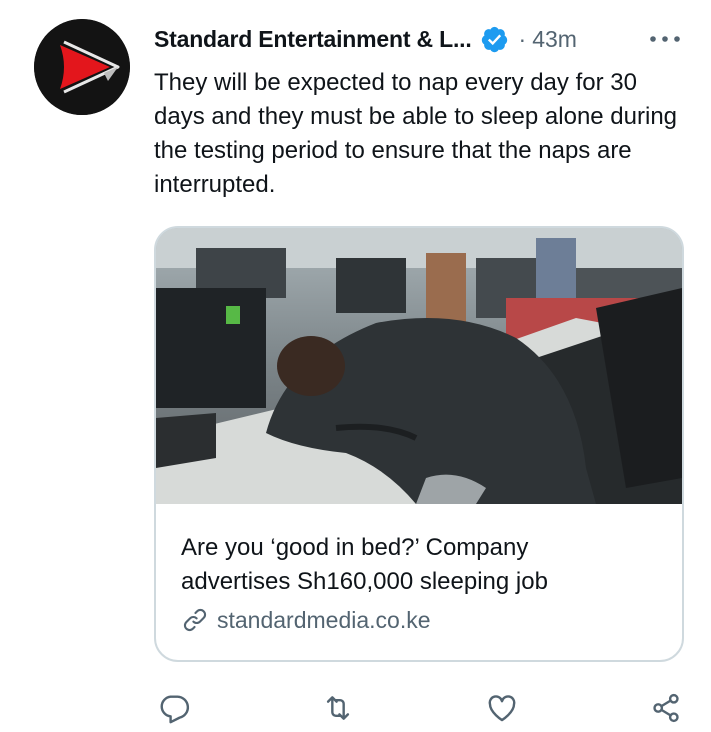  I want to click on tweet-timestamp: 43m, so click(554, 39).